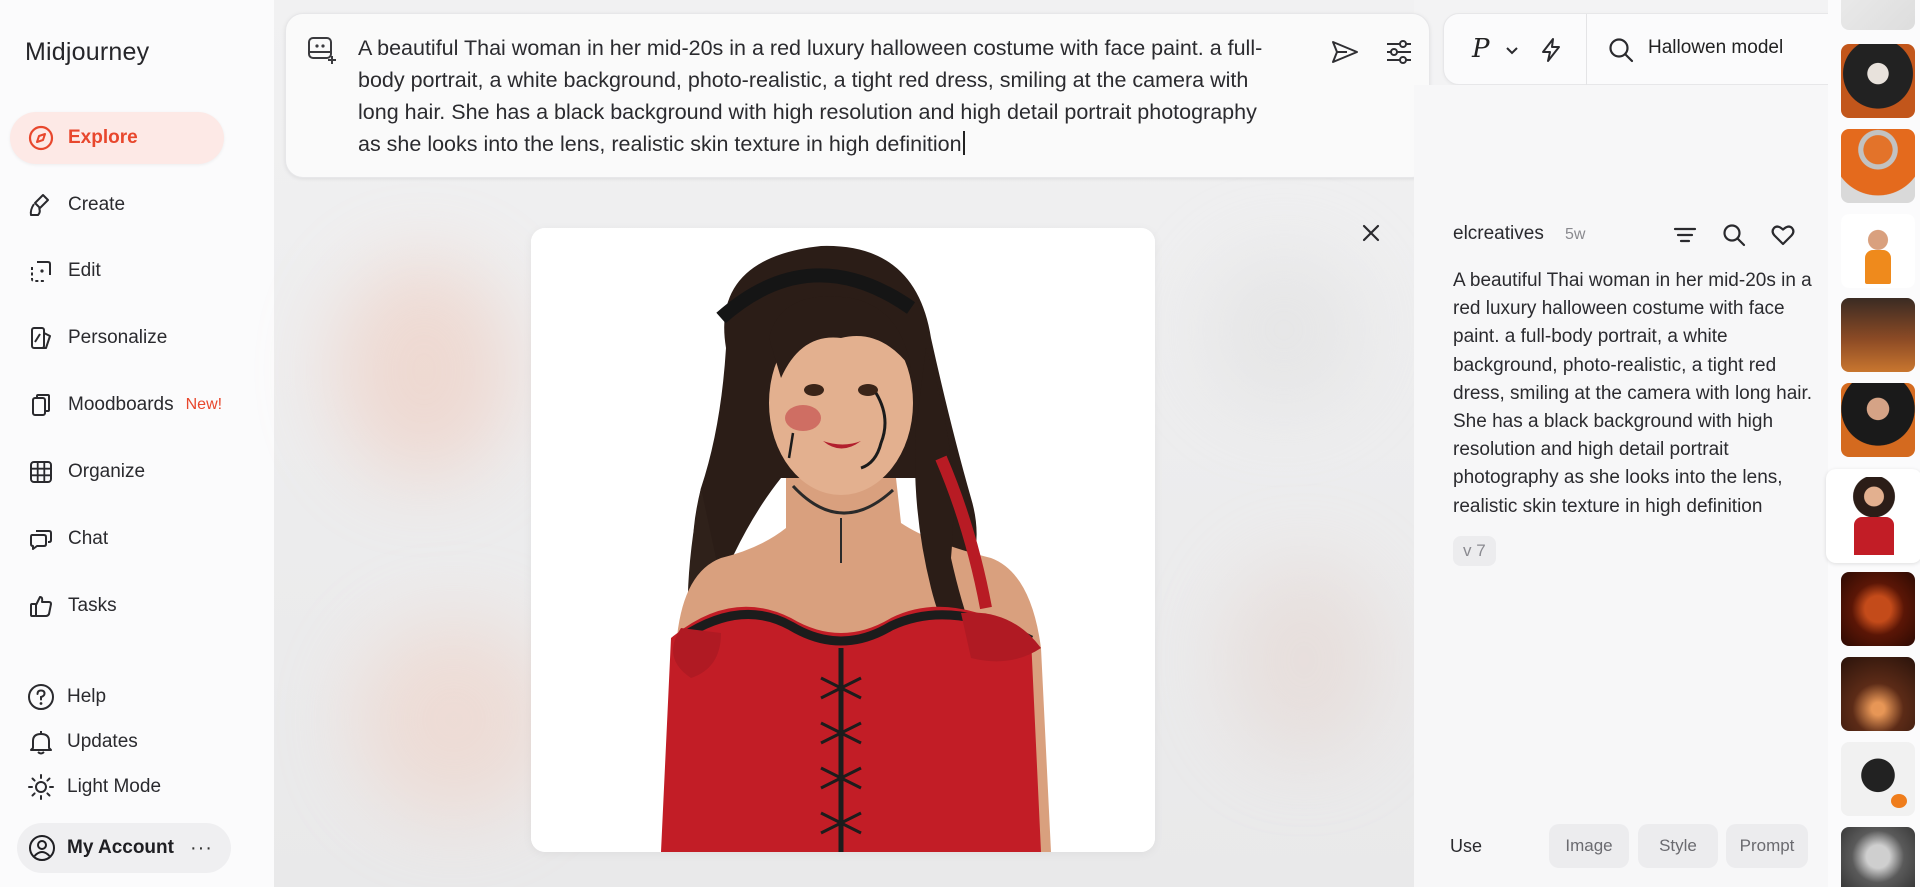  Describe the element at coordinates (92, 605) in the screenshot. I see `sidebar-item-label: Tasks` at that location.